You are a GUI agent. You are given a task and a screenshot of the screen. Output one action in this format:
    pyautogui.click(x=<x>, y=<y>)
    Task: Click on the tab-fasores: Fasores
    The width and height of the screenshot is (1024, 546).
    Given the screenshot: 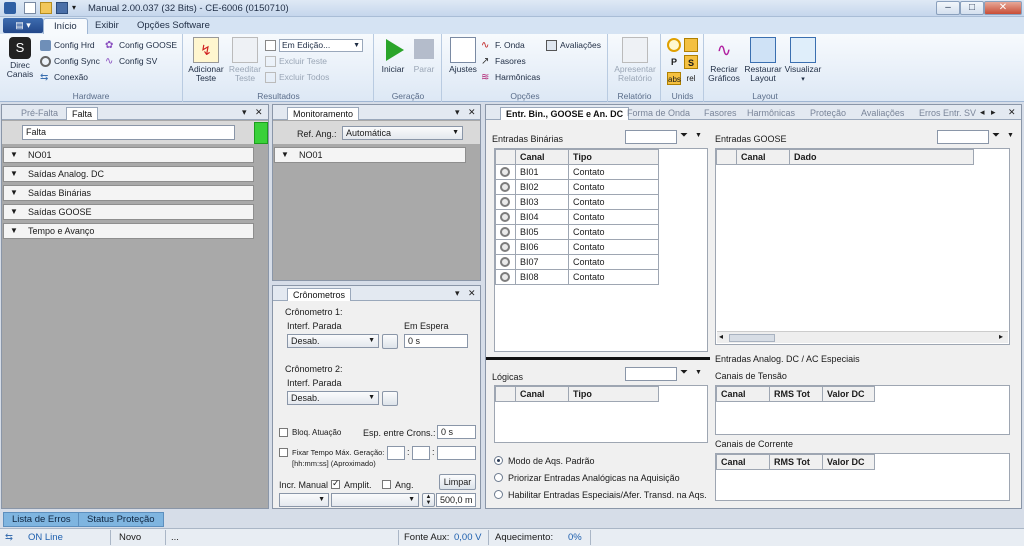 What is the action you would take?
    pyautogui.click(x=720, y=113)
    